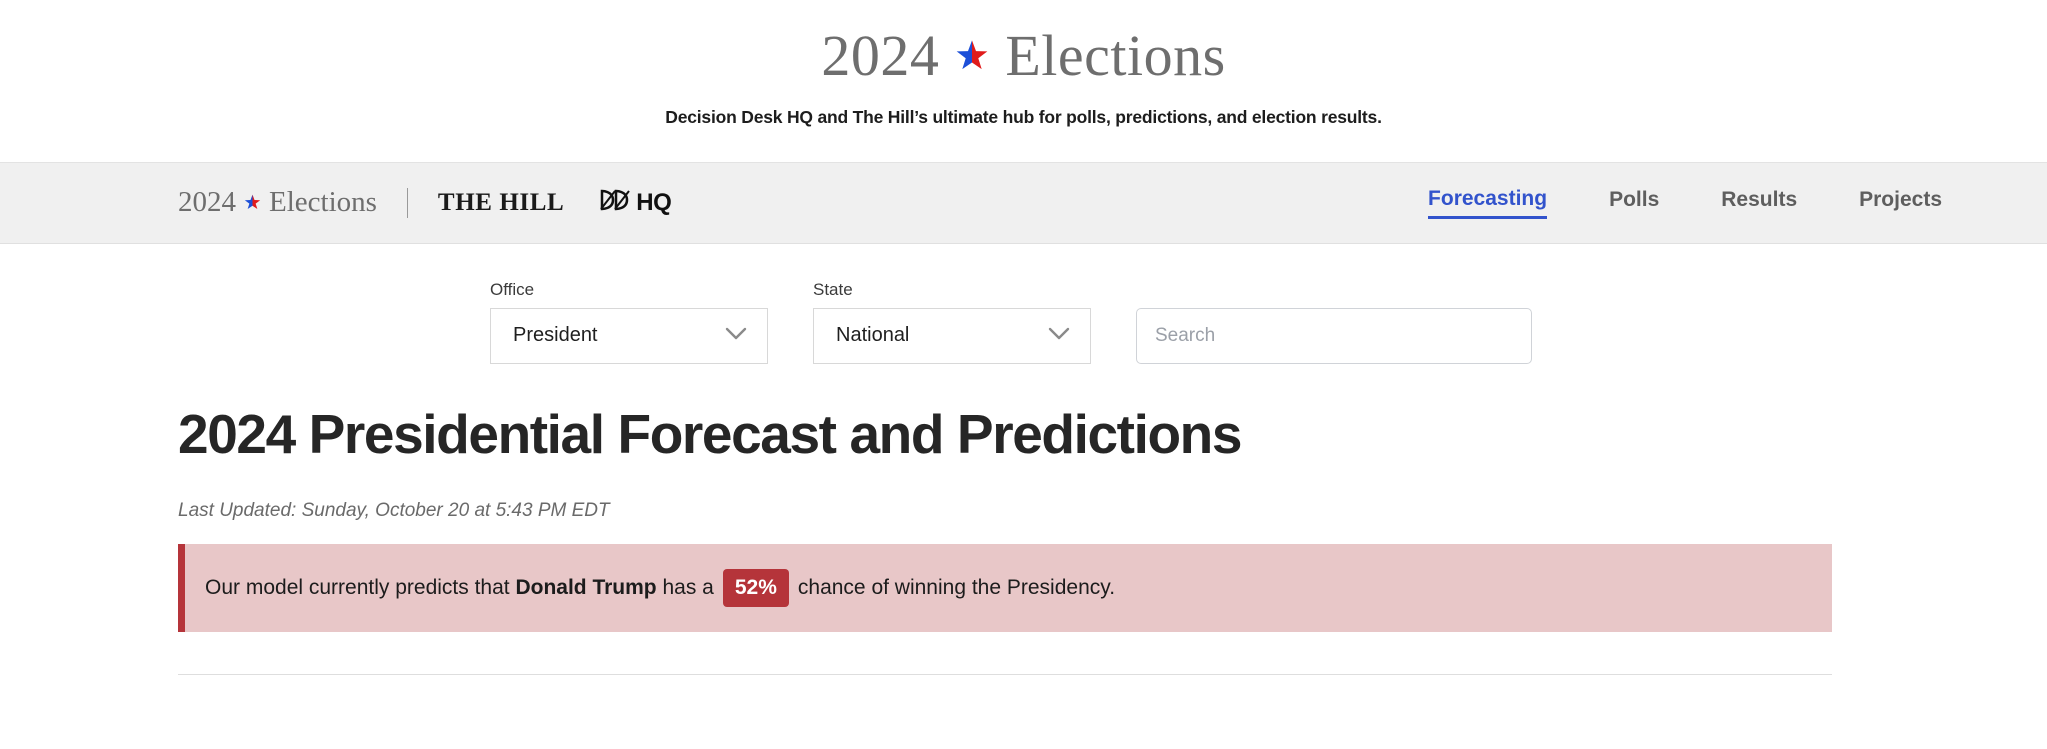 This screenshot has width=2047, height=749. Describe the element at coordinates (207, 202) in the screenshot. I see `navbar-brand-year: 2024` at that location.